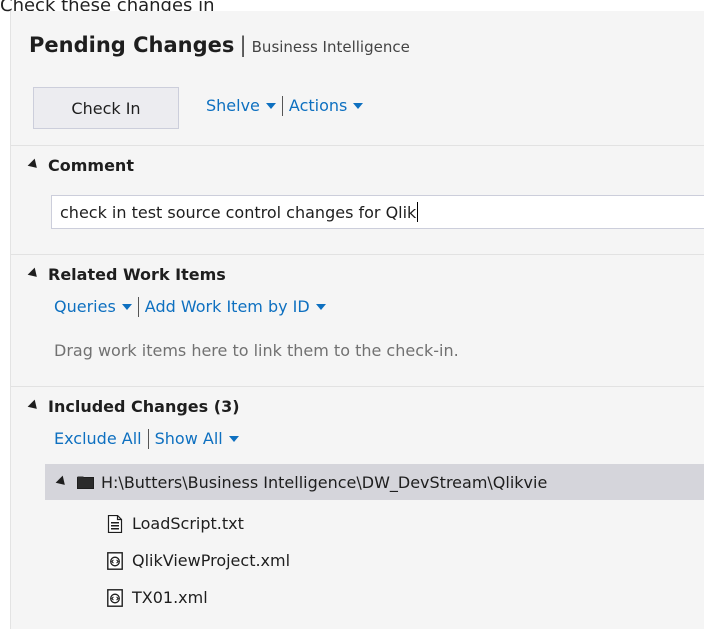 This screenshot has height=629, width=704. Describe the element at coordinates (91, 165) in the screenshot. I see `comment-heading: Comment` at that location.